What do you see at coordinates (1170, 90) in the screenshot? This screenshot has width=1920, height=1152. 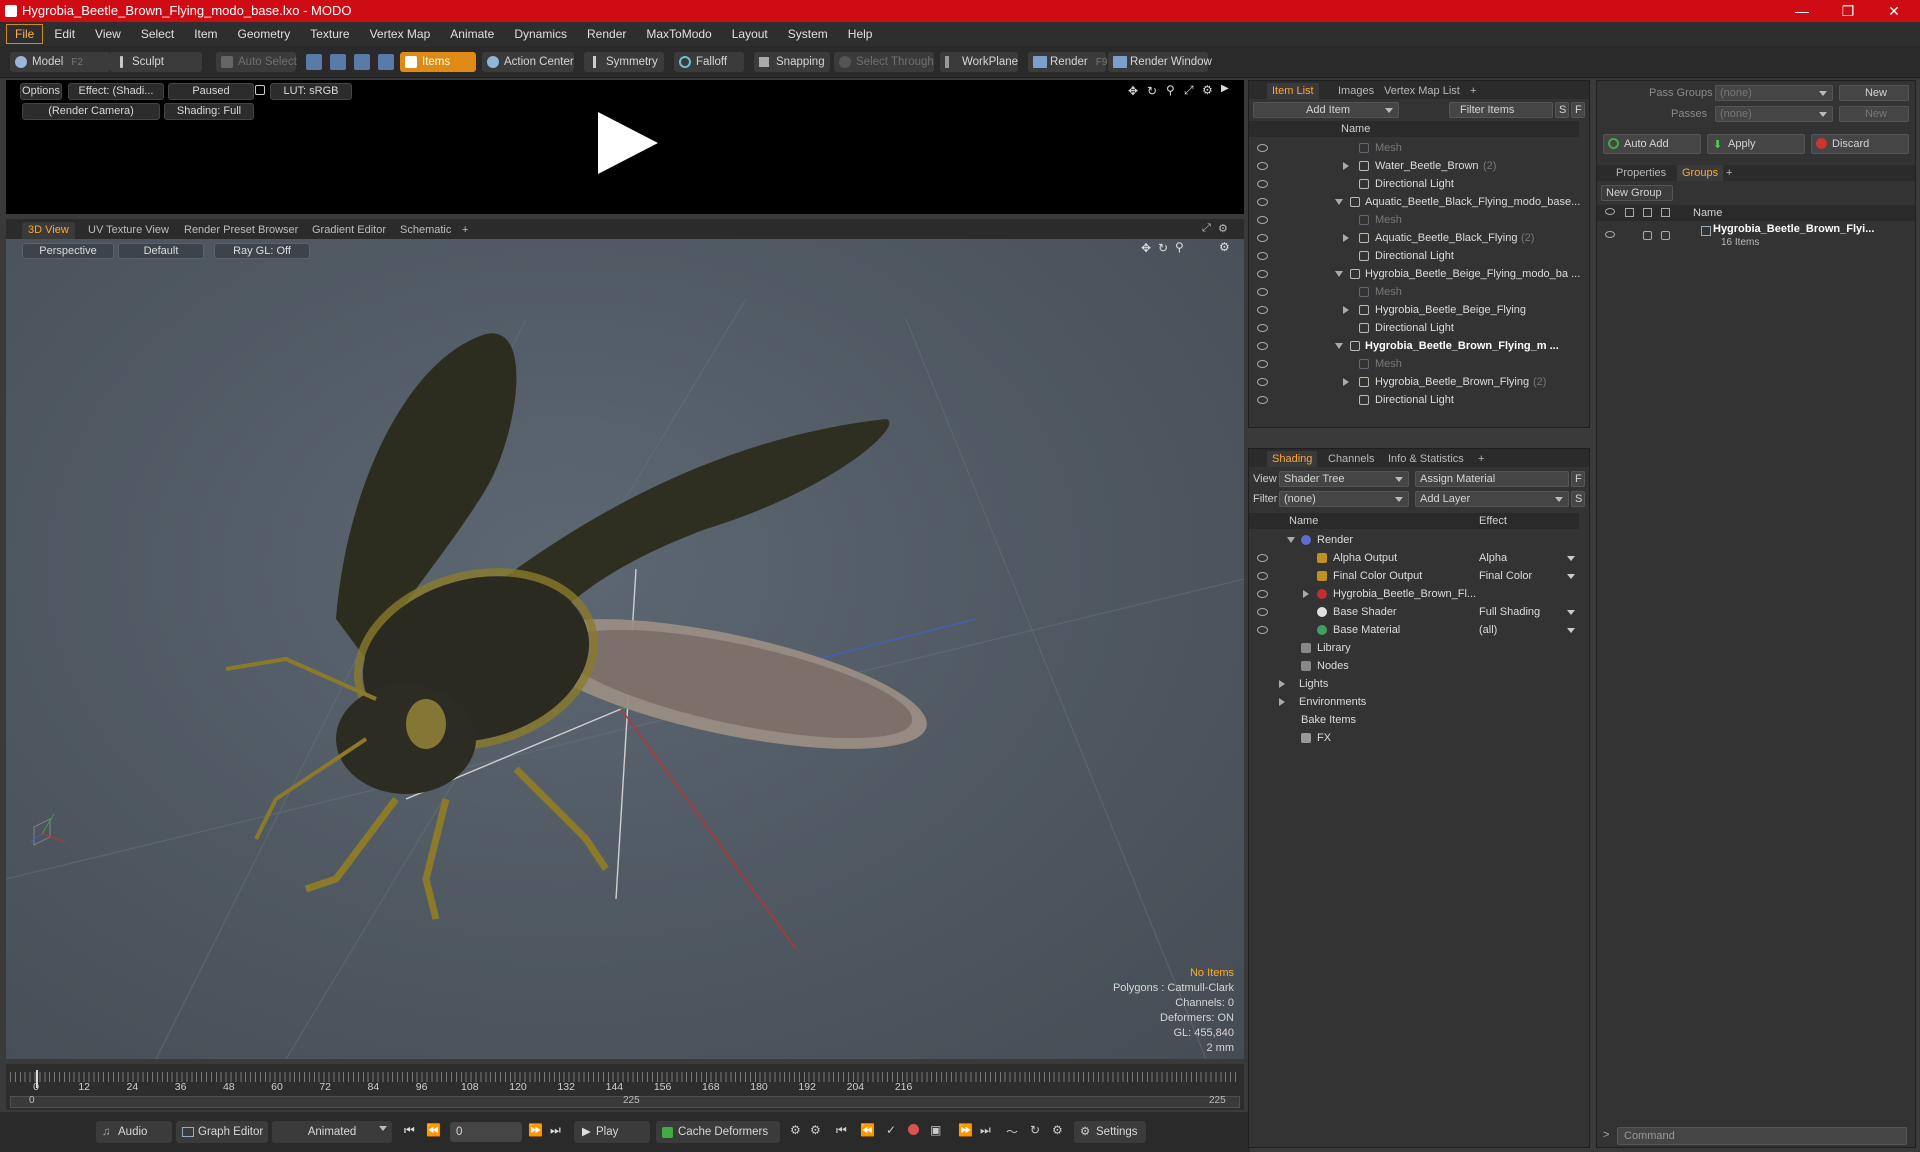 I see `zoom-view-icon: ⚲` at bounding box center [1170, 90].